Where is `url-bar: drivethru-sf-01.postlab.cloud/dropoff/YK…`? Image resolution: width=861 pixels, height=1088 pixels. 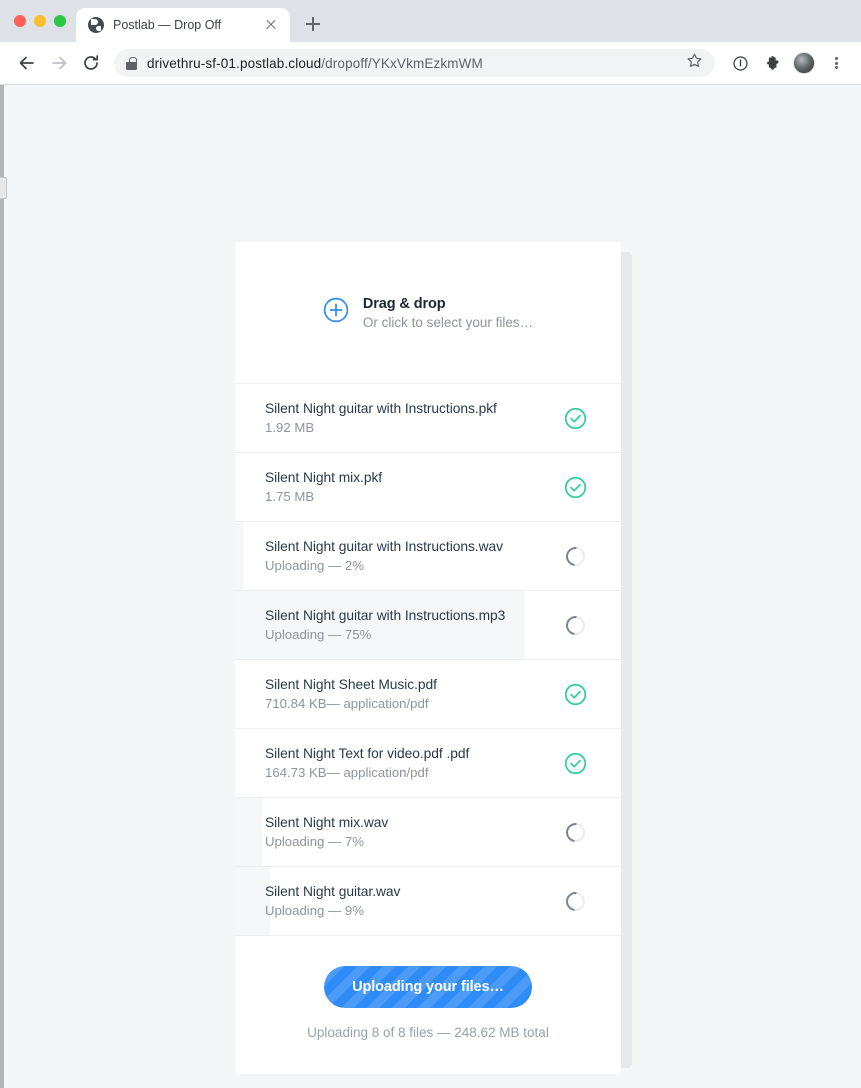
url-bar: drivethru-sf-01.postlab.cloud/dropoff/YK… is located at coordinates (414, 63).